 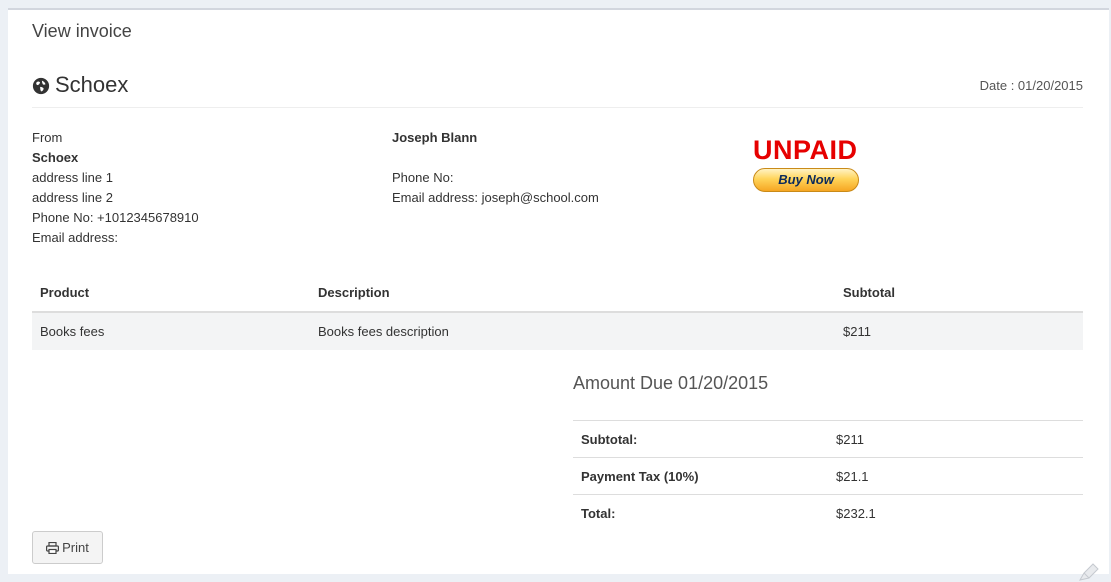 I want to click on unpaid-status-label: UNPAID, so click(x=805, y=150).